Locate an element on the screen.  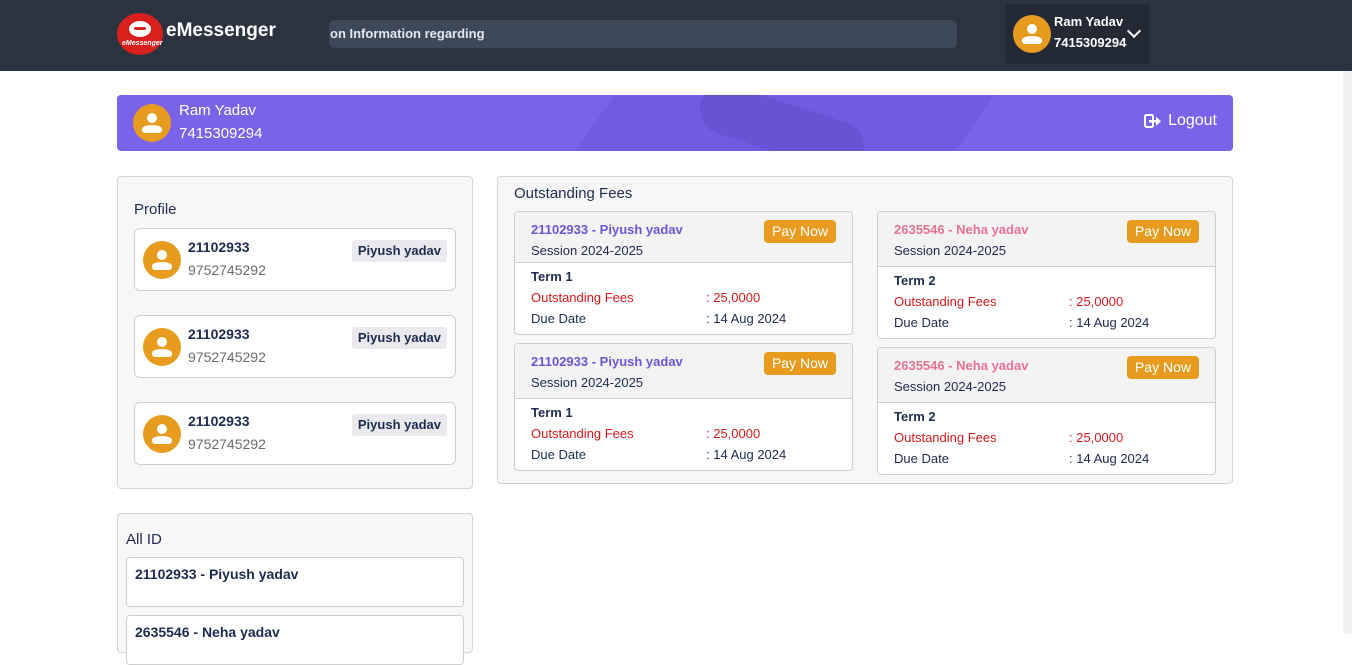
id-list-item: 21102933 - Piyush yadav is located at coordinates (295, 582).